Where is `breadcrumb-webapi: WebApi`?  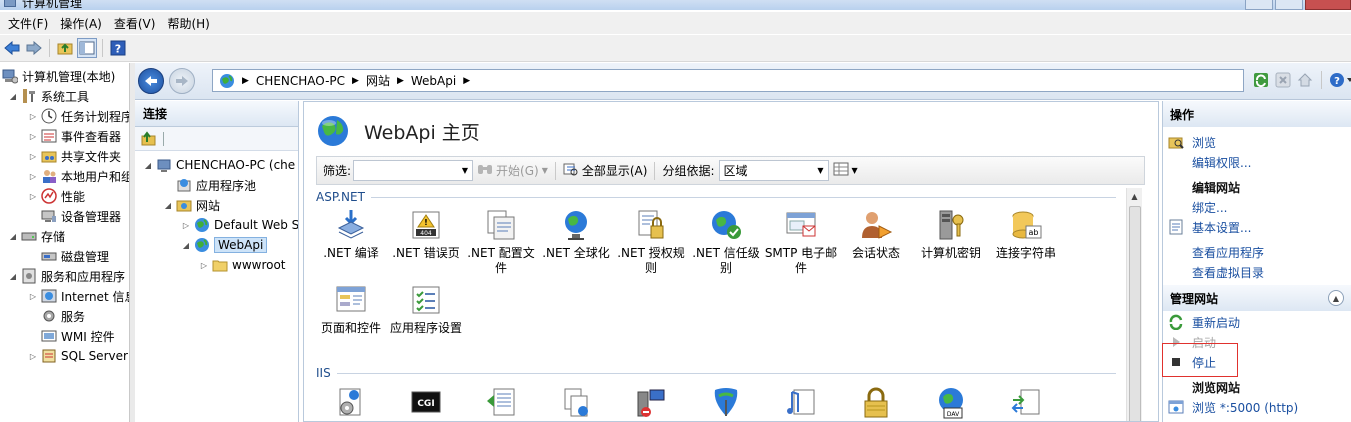 breadcrumb-webapi: WebApi is located at coordinates (433, 81).